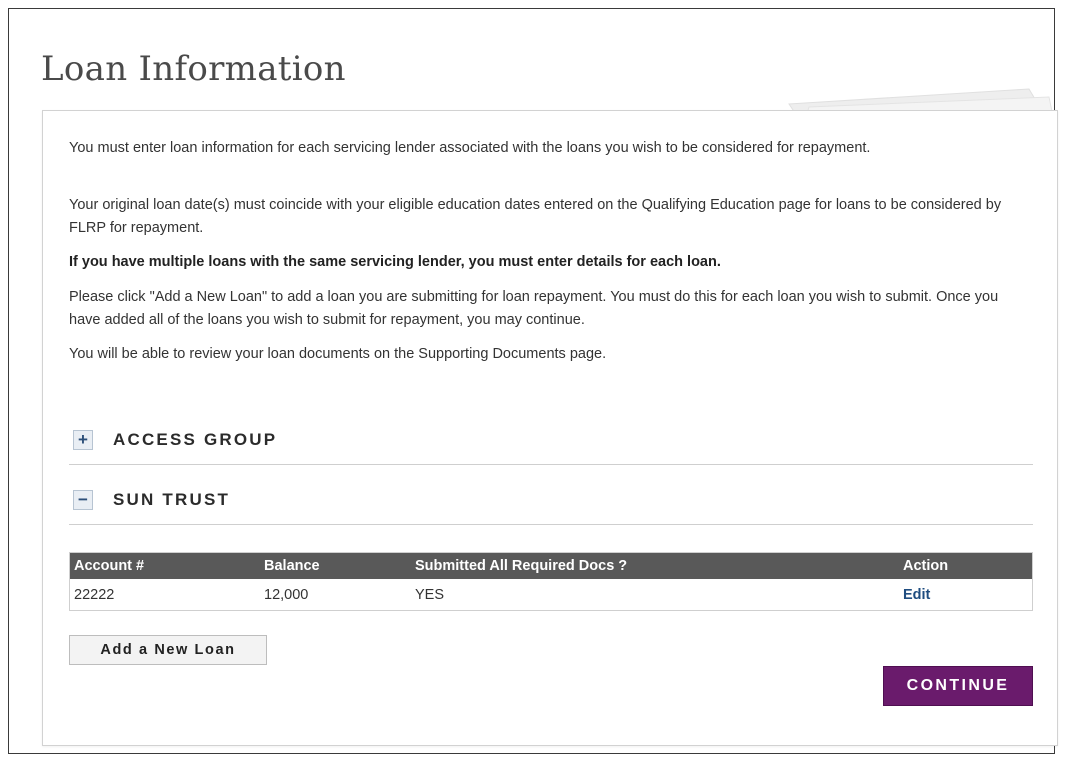 This screenshot has height=762, width=1065. I want to click on lender-section-access-group: + ACCESS GROUP, so click(551, 446).